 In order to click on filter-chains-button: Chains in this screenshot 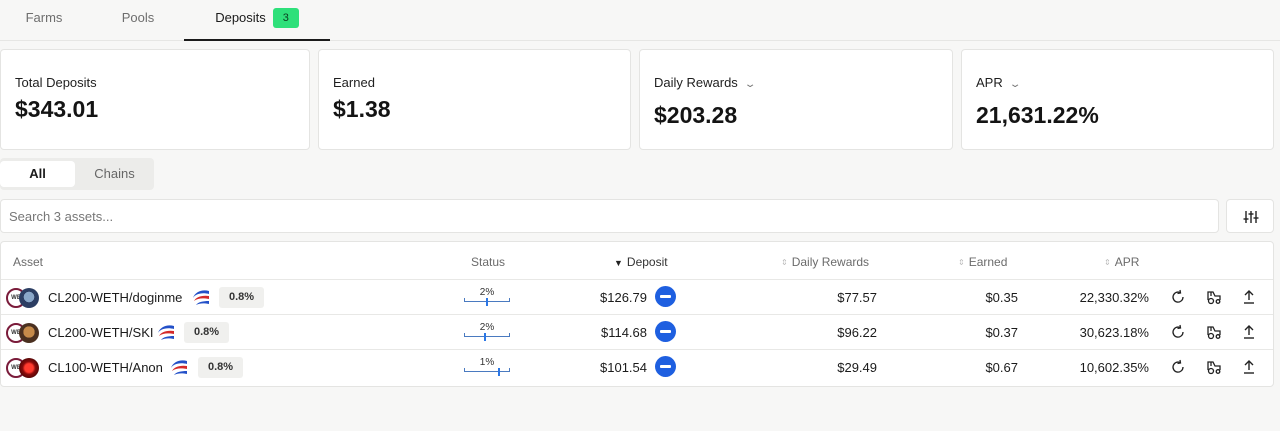, I will do `click(114, 174)`.